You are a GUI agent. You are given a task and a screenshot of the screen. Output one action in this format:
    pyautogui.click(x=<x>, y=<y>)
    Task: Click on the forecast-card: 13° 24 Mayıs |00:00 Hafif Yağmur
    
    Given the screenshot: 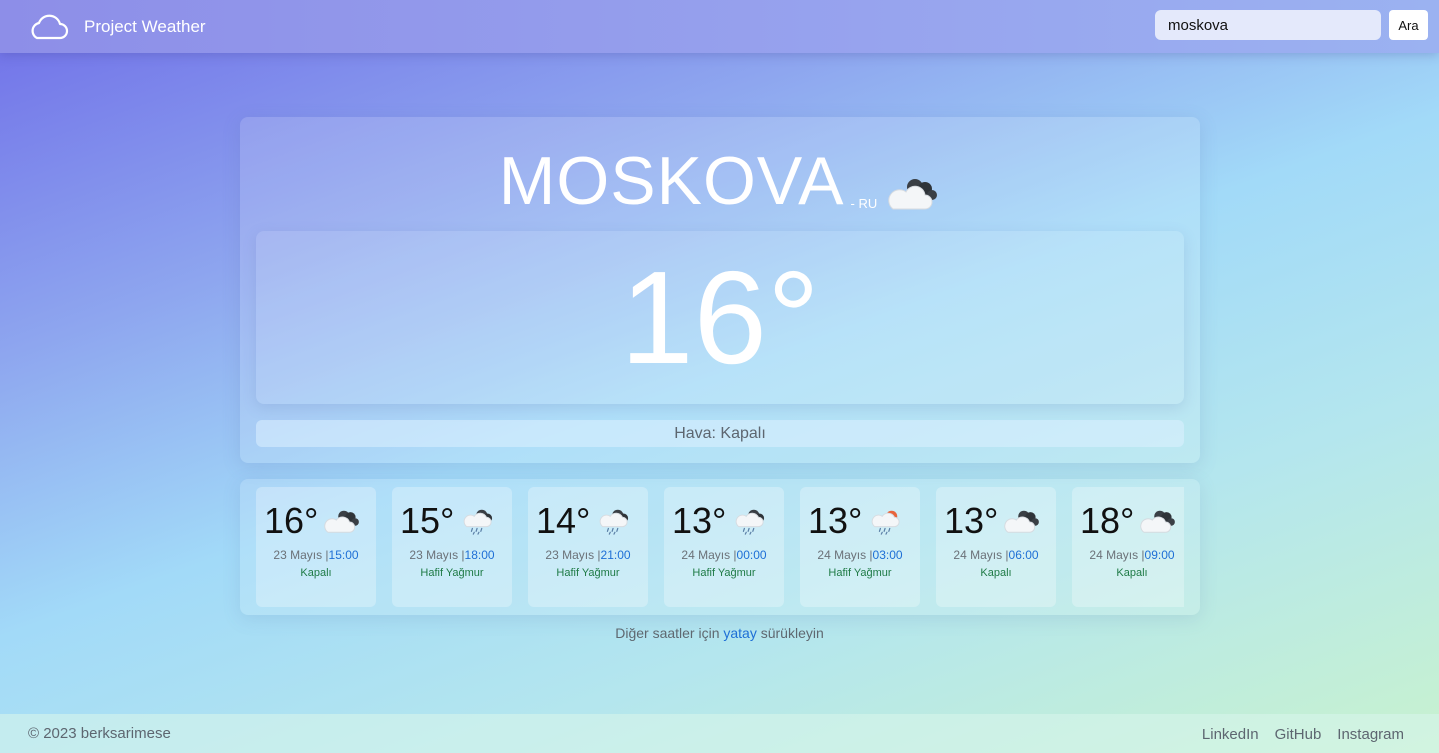 What is the action you would take?
    pyautogui.click(x=724, y=547)
    